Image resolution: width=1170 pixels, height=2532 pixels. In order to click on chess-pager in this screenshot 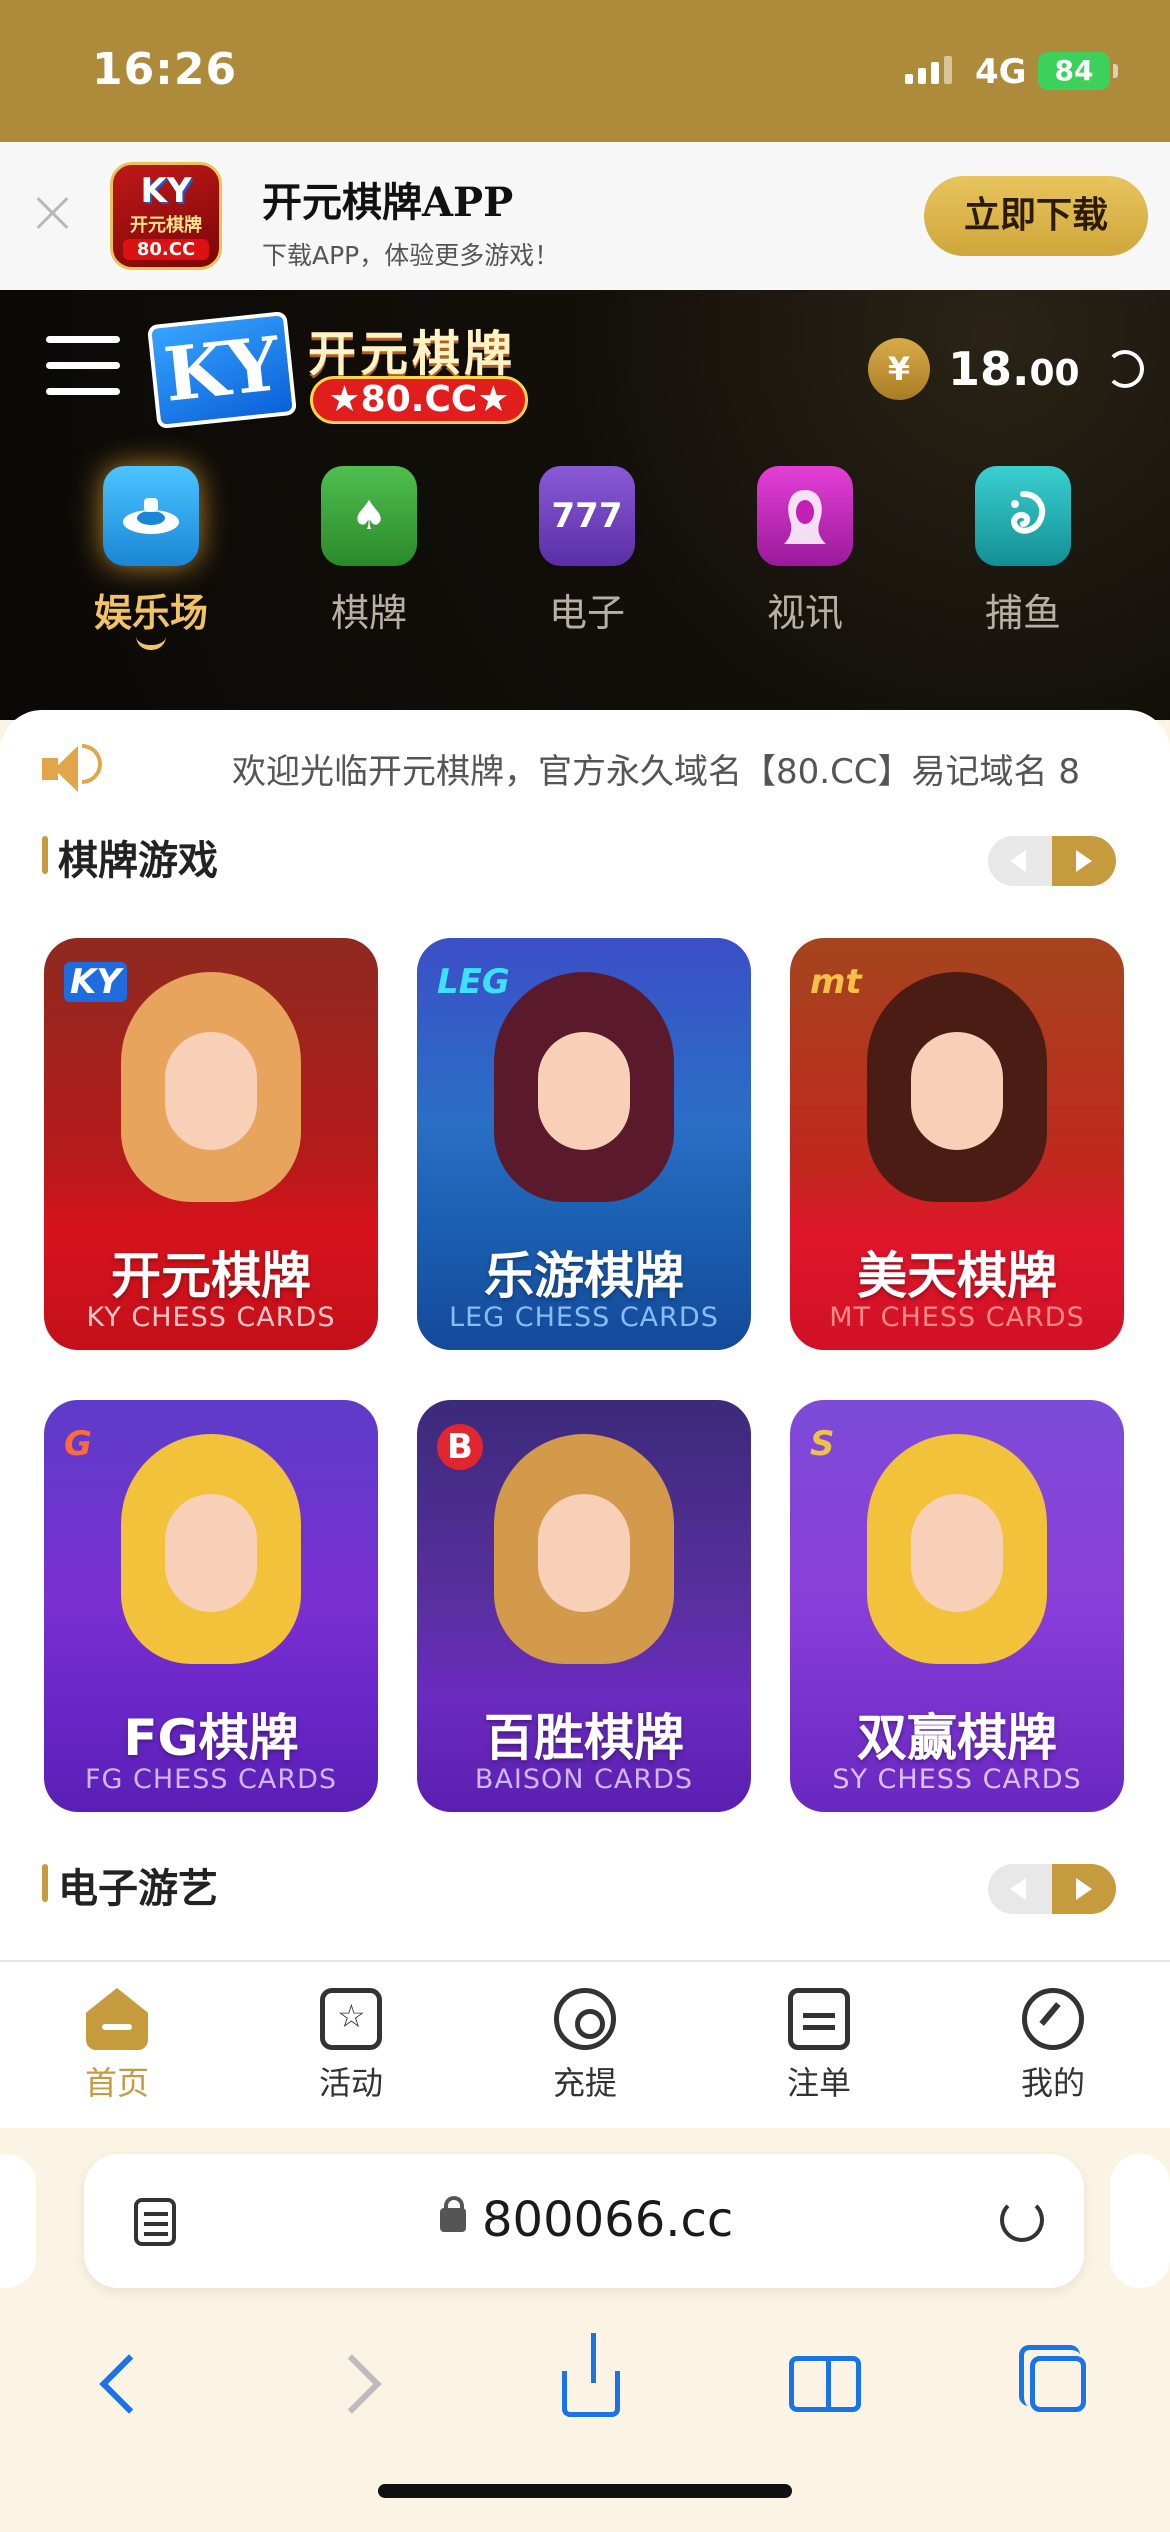, I will do `click(1058, 861)`.